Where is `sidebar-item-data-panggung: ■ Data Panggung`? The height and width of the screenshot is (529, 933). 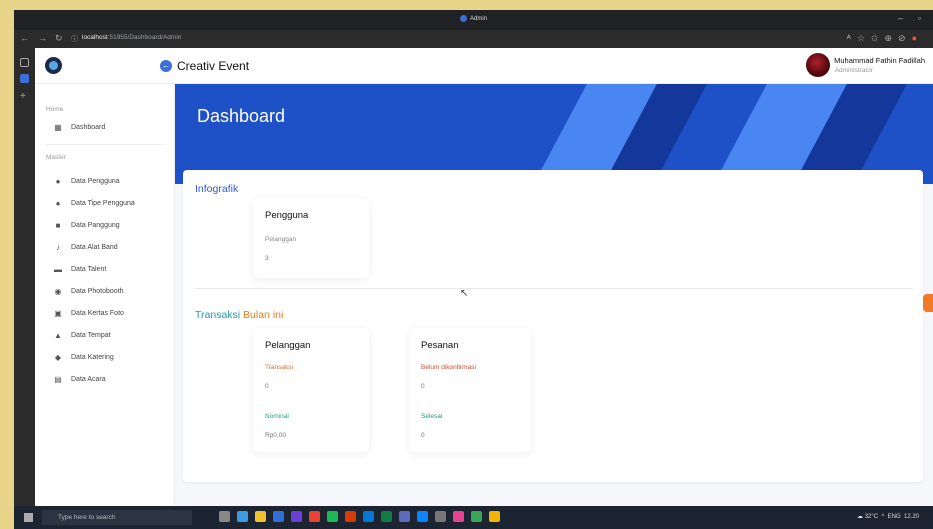
sidebar-item-data-panggung: ■ Data Panggung is located at coordinates (111, 227).